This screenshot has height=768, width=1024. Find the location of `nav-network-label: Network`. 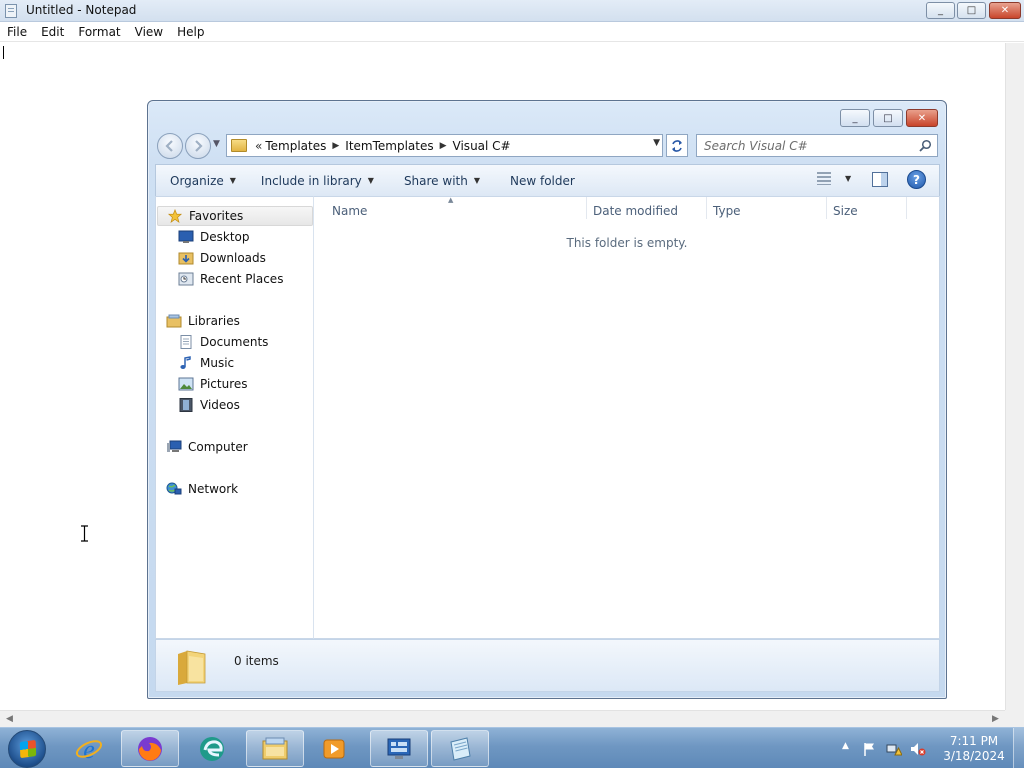

nav-network-label: Network is located at coordinates (213, 489).